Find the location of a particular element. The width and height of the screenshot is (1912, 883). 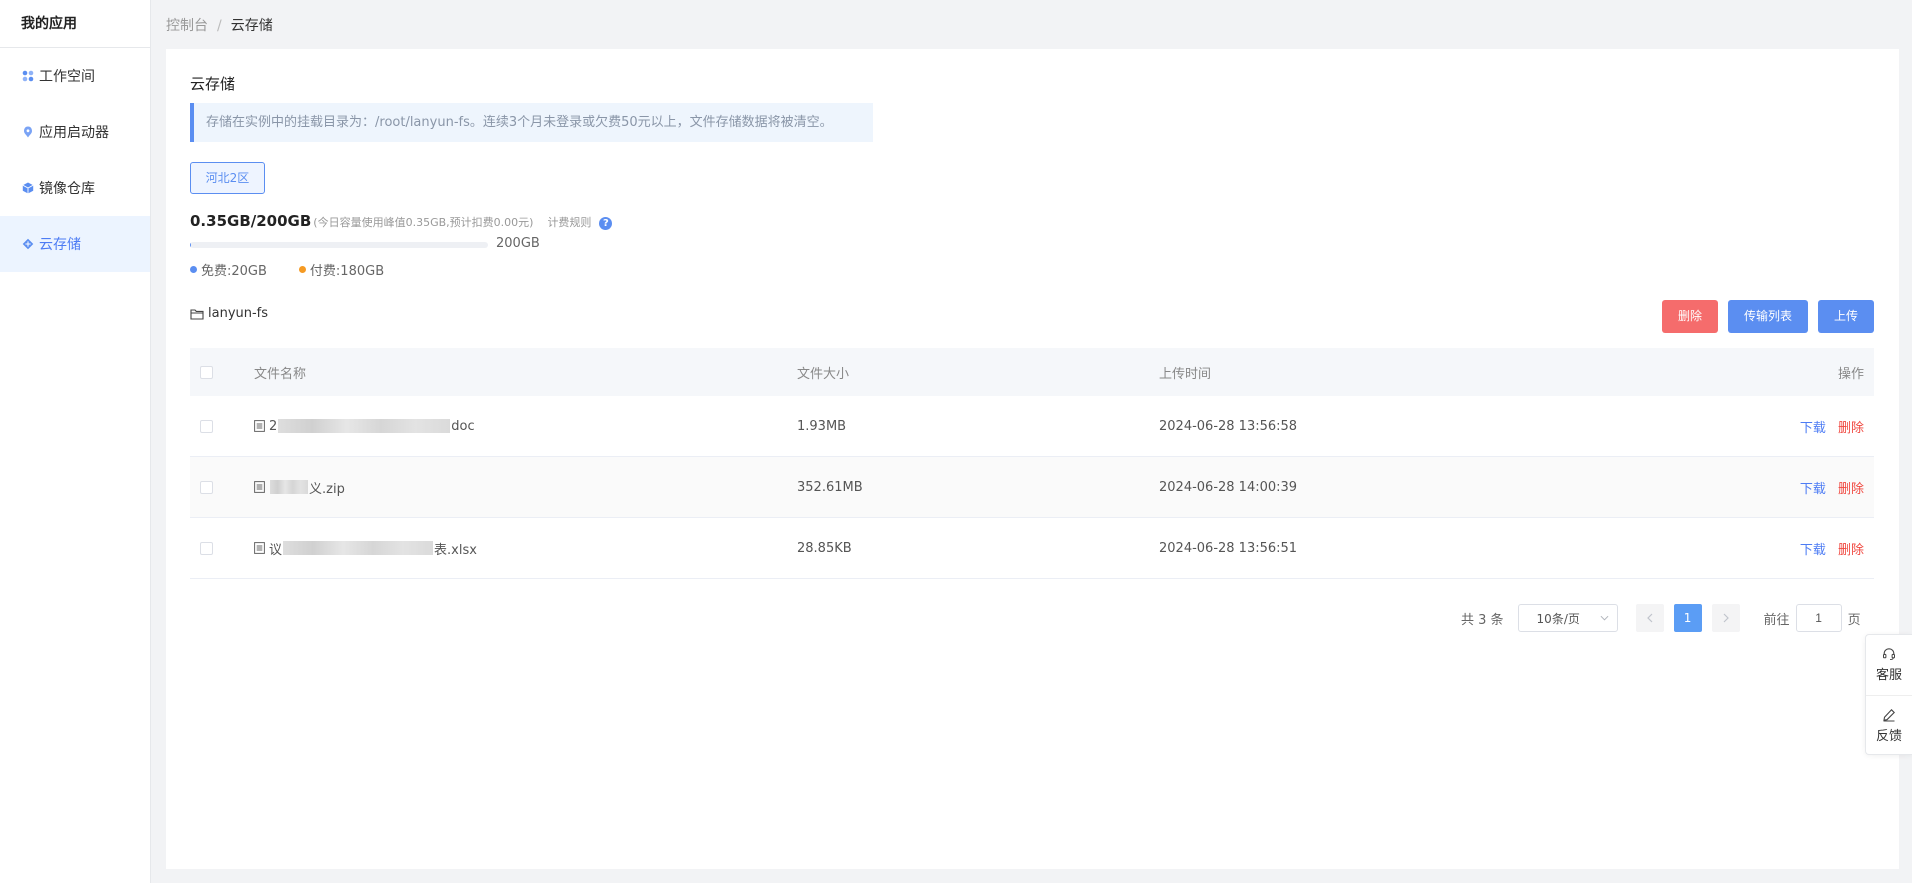

prev-page-button is located at coordinates (1649, 618).